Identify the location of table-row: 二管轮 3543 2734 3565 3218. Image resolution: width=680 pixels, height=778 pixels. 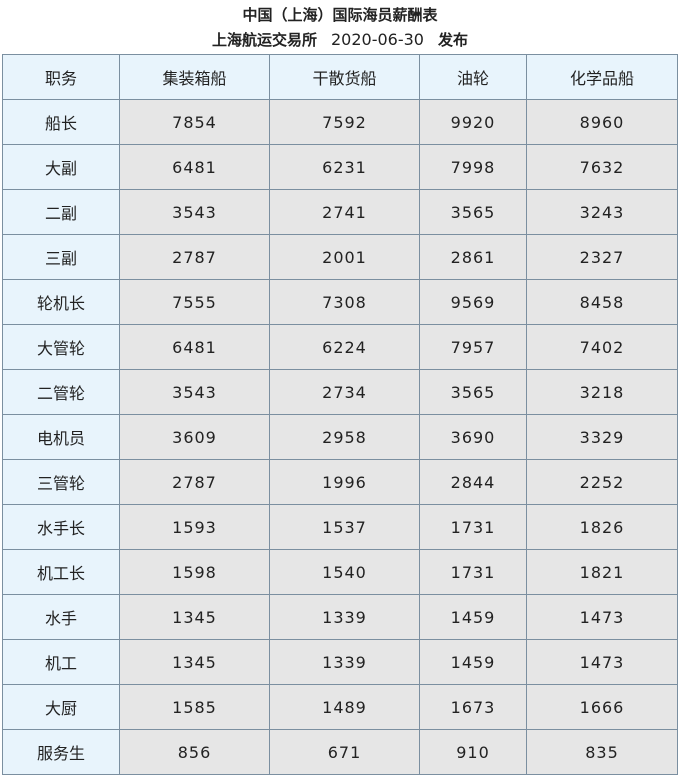
(340, 392).